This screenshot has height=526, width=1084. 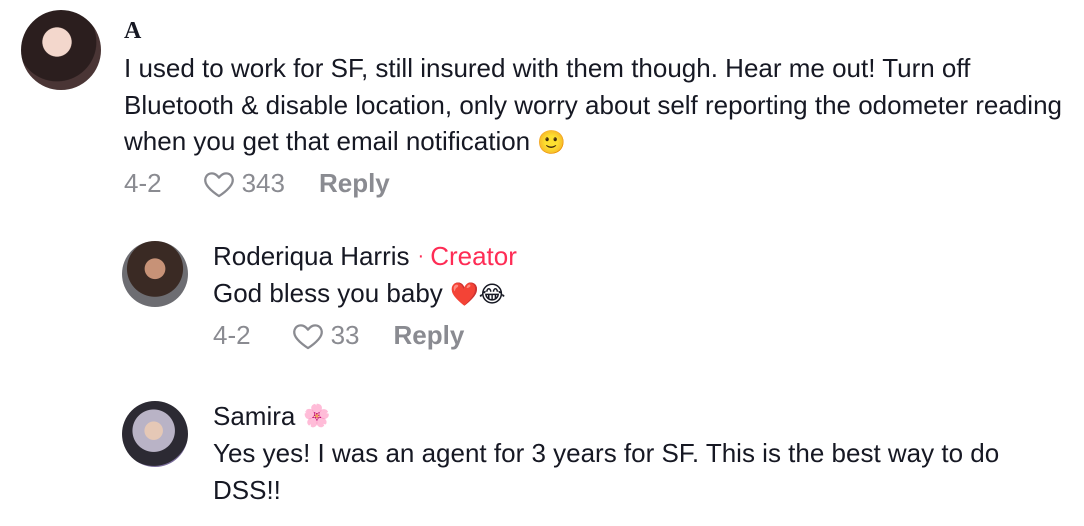 I want to click on creator-badge: Creator, so click(x=473, y=256).